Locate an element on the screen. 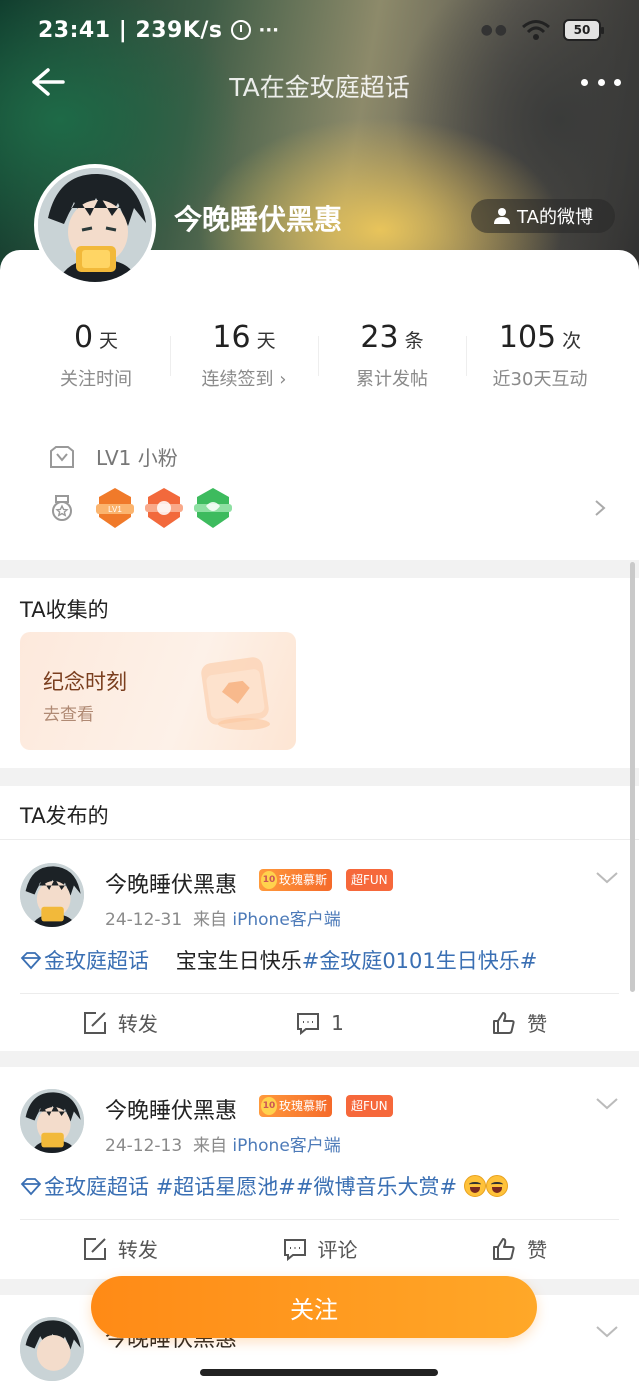  page-title: TA在金玫庭超话 is located at coordinates (319, 87).